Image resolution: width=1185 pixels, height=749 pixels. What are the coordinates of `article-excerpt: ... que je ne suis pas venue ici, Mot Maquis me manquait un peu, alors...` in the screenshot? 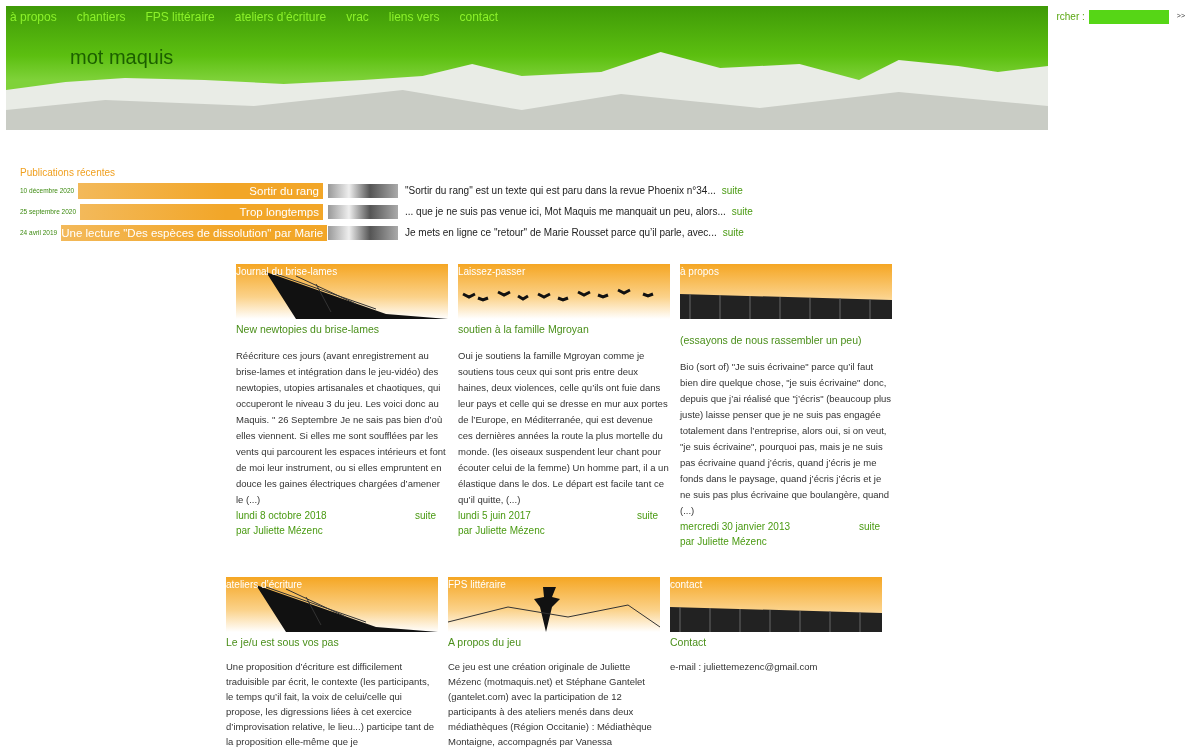 It's located at (565, 212).